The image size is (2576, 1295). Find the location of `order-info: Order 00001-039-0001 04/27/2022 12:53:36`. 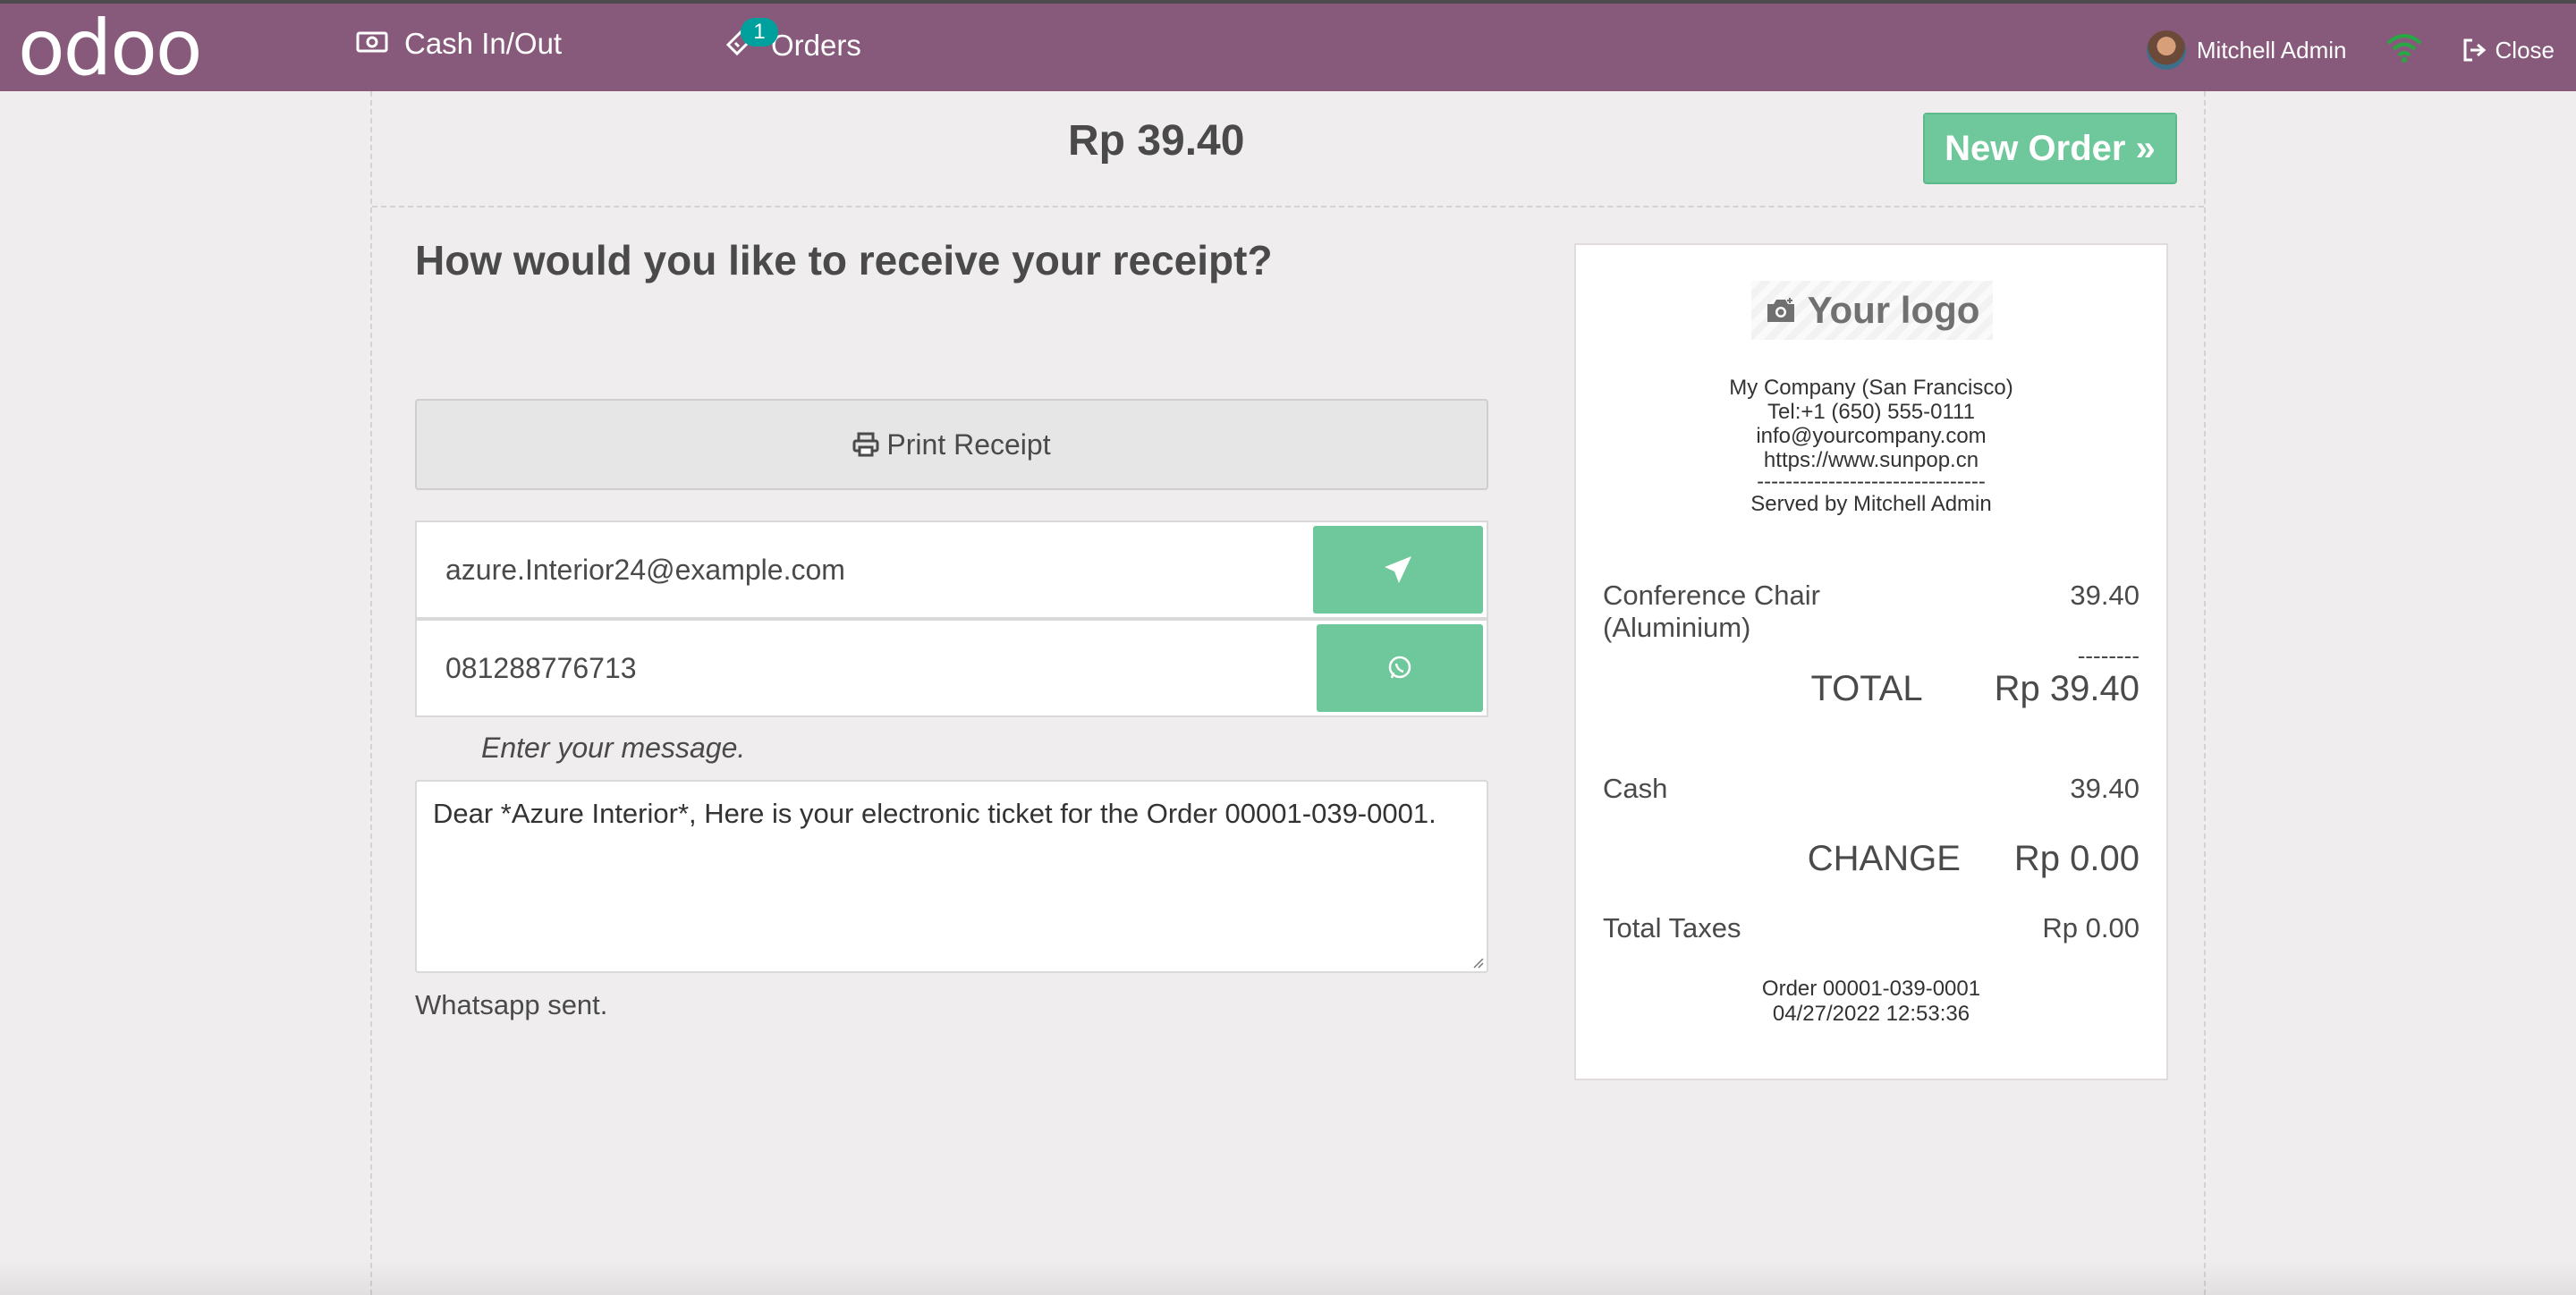

order-info: Order 00001-039-0001 04/27/2022 12:53:36 is located at coordinates (1871, 1002).